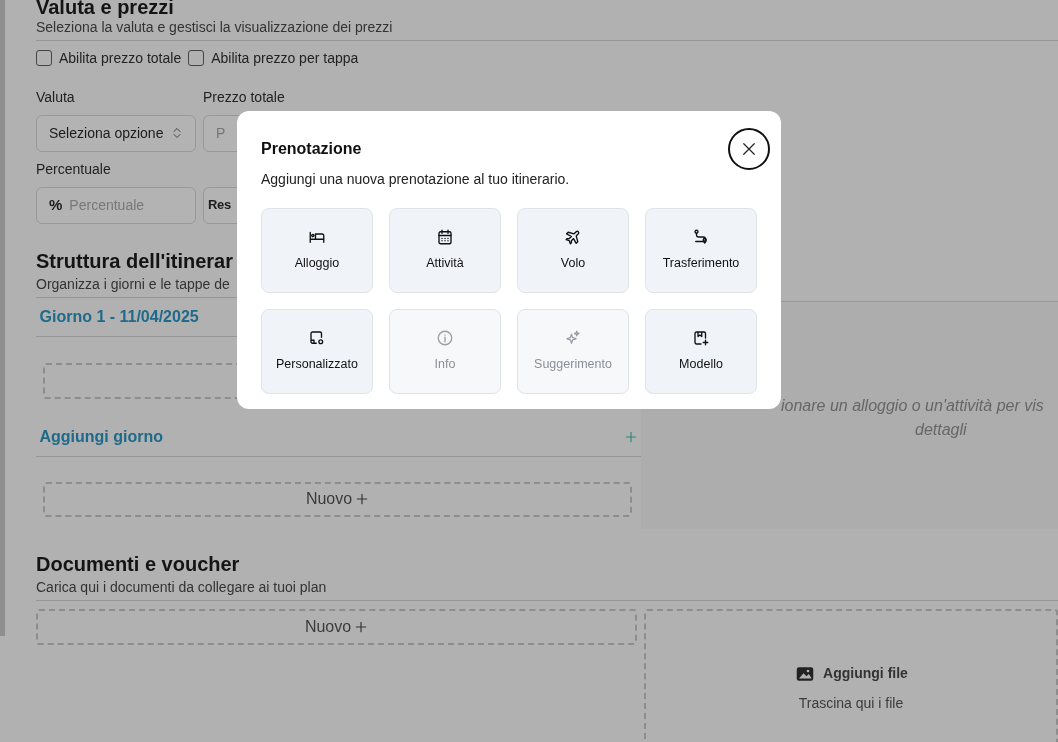  I want to click on upload-hint: Trascina qui i file, so click(851, 703).